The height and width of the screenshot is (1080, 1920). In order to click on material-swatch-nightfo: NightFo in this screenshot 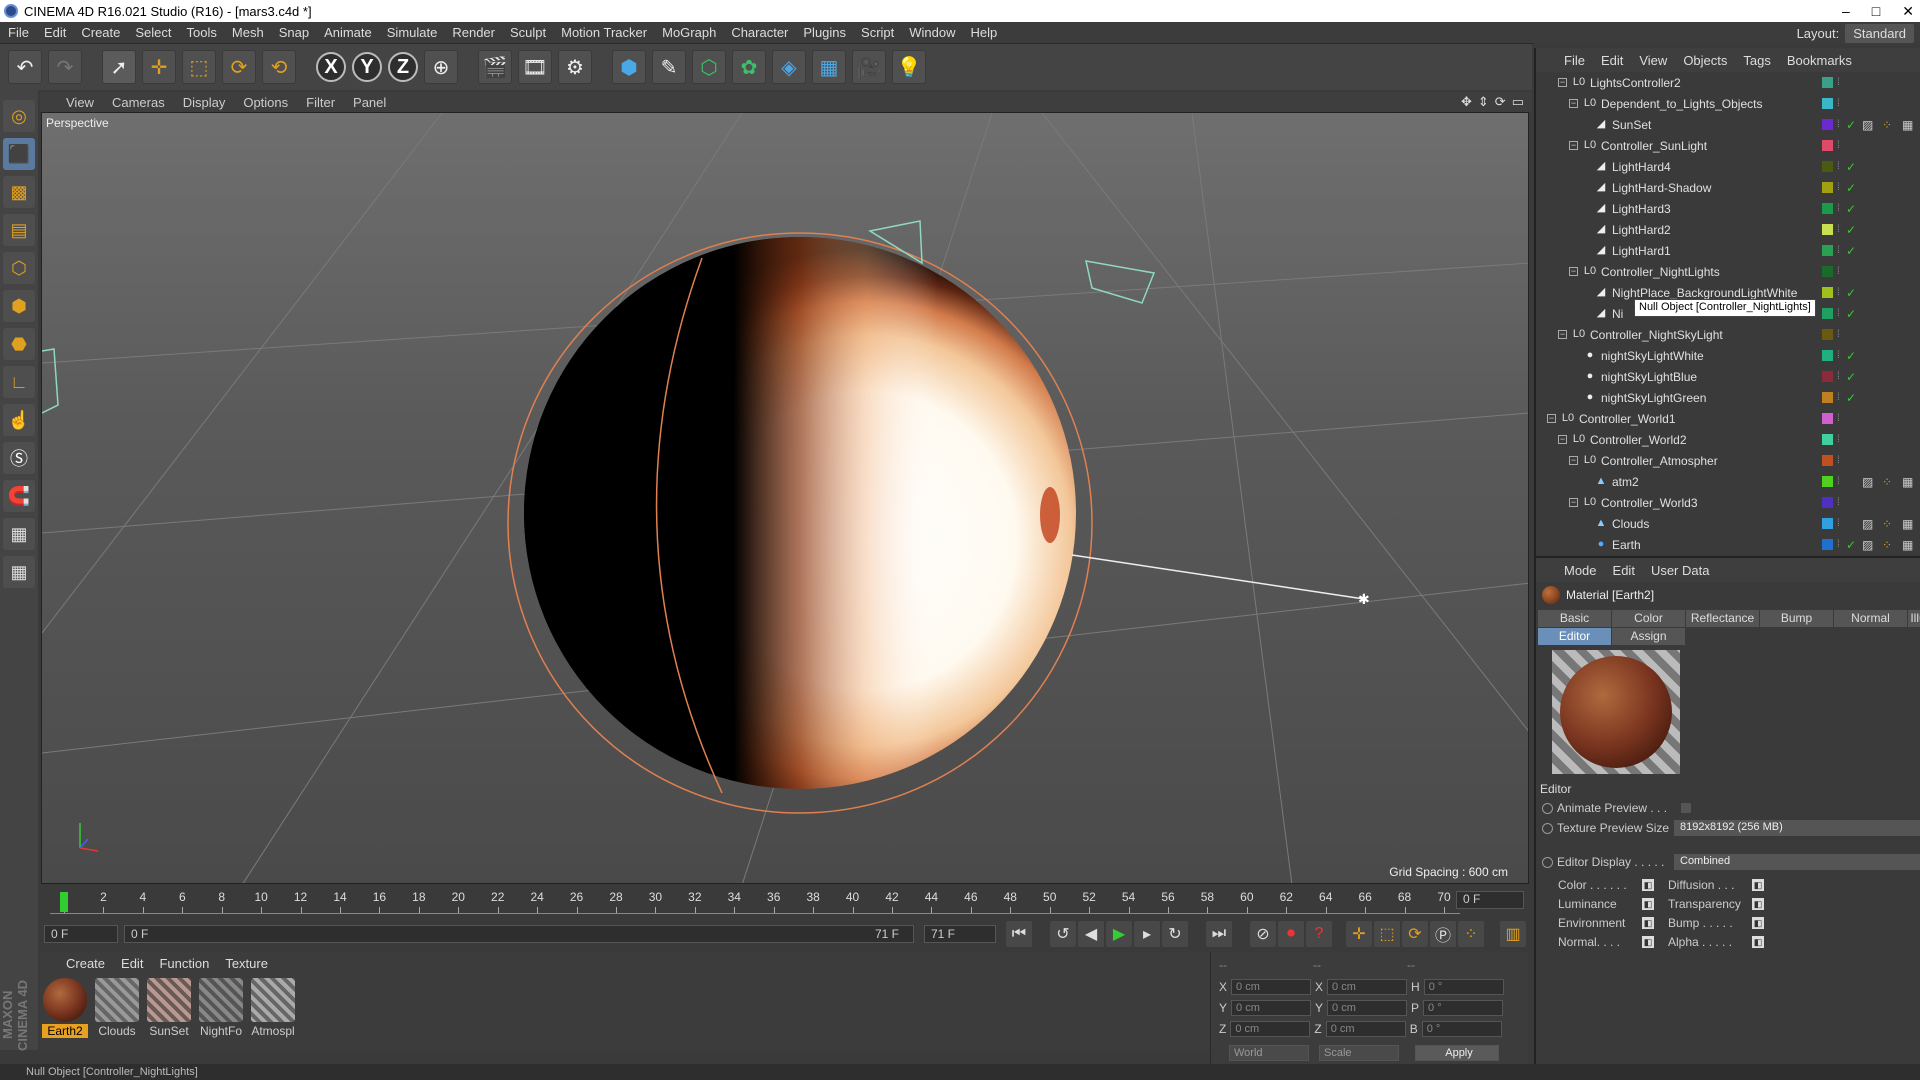, I will do `click(221, 1009)`.